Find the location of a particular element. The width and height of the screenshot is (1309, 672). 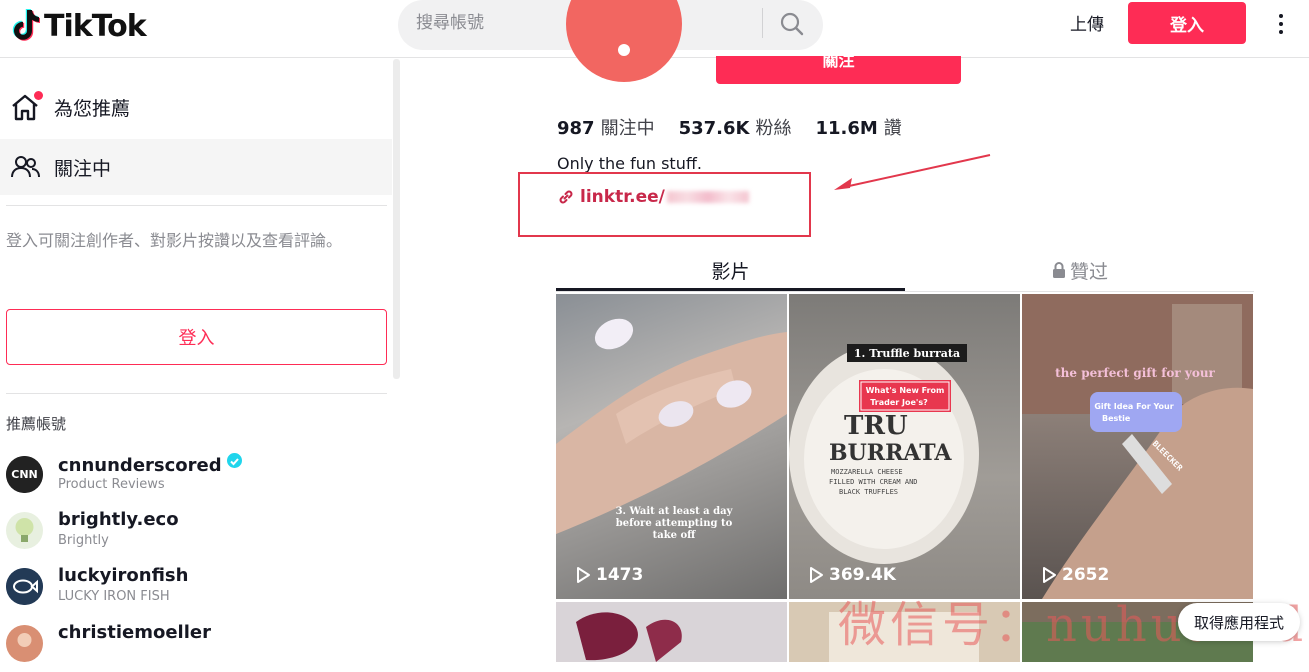

view-count-text: 1473 is located at coordinates (620, 575).